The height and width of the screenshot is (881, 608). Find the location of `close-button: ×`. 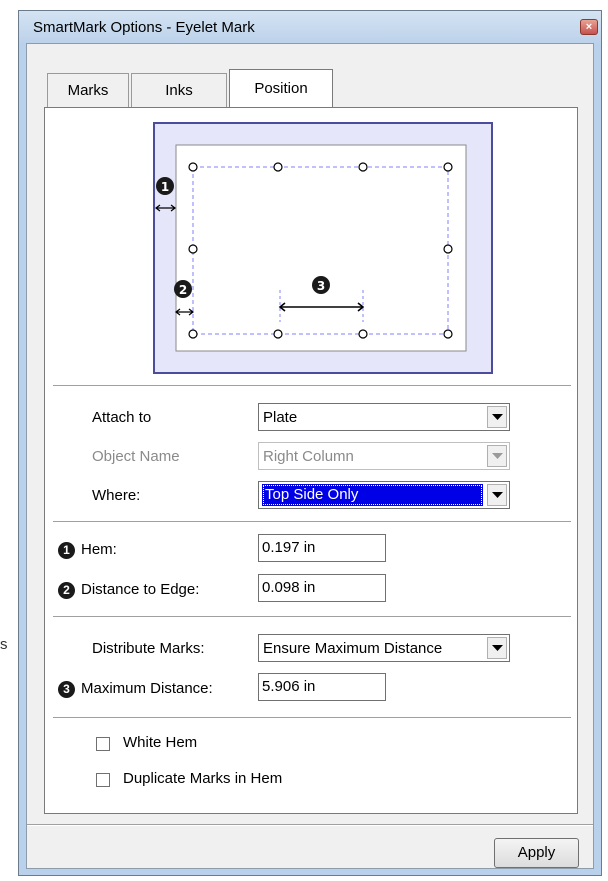

close-button: × is located at coordinates (589, 27).